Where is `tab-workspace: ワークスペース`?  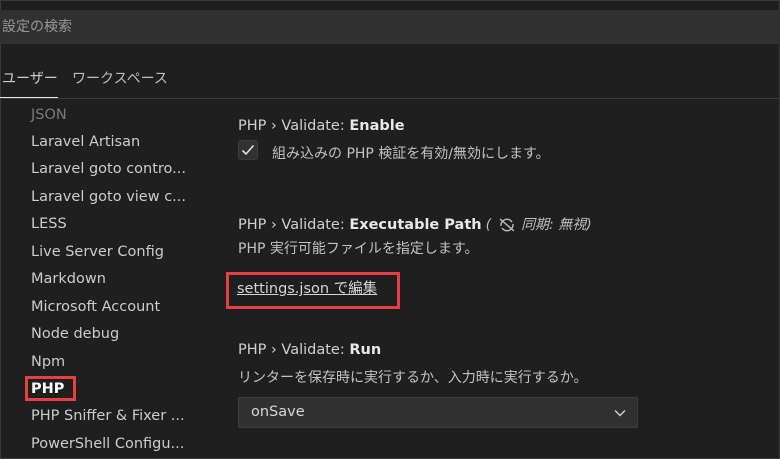
tab-workspace: ワークスペース is located at coordinates (120, 78).